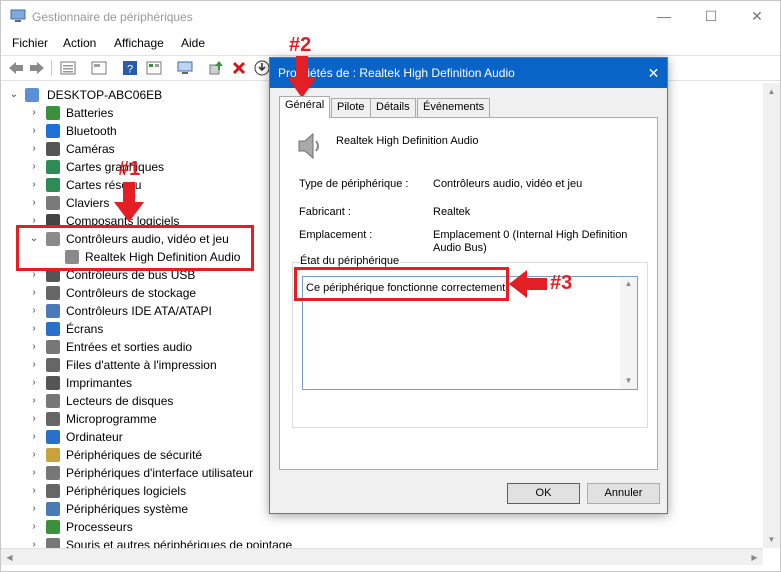 The width and height of the screenshot is (781, 572). What do you see at coordinates (141, 365) in the screenshot?
I see `tree-item-label: Files d'attente à l'impression` at bounding box center [141, 365].